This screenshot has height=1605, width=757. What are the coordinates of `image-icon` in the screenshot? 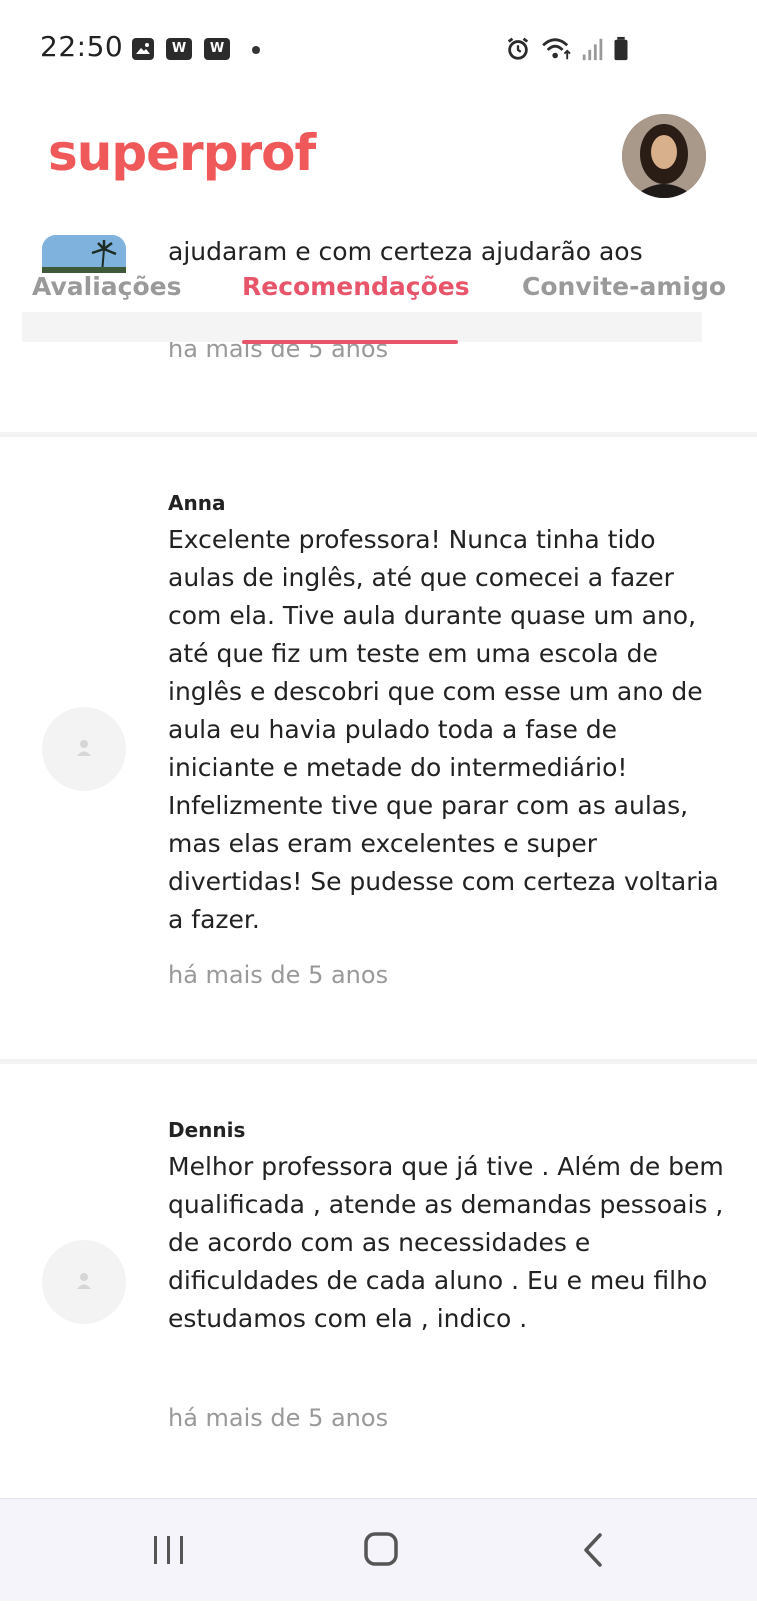 It's located at (143, 49).